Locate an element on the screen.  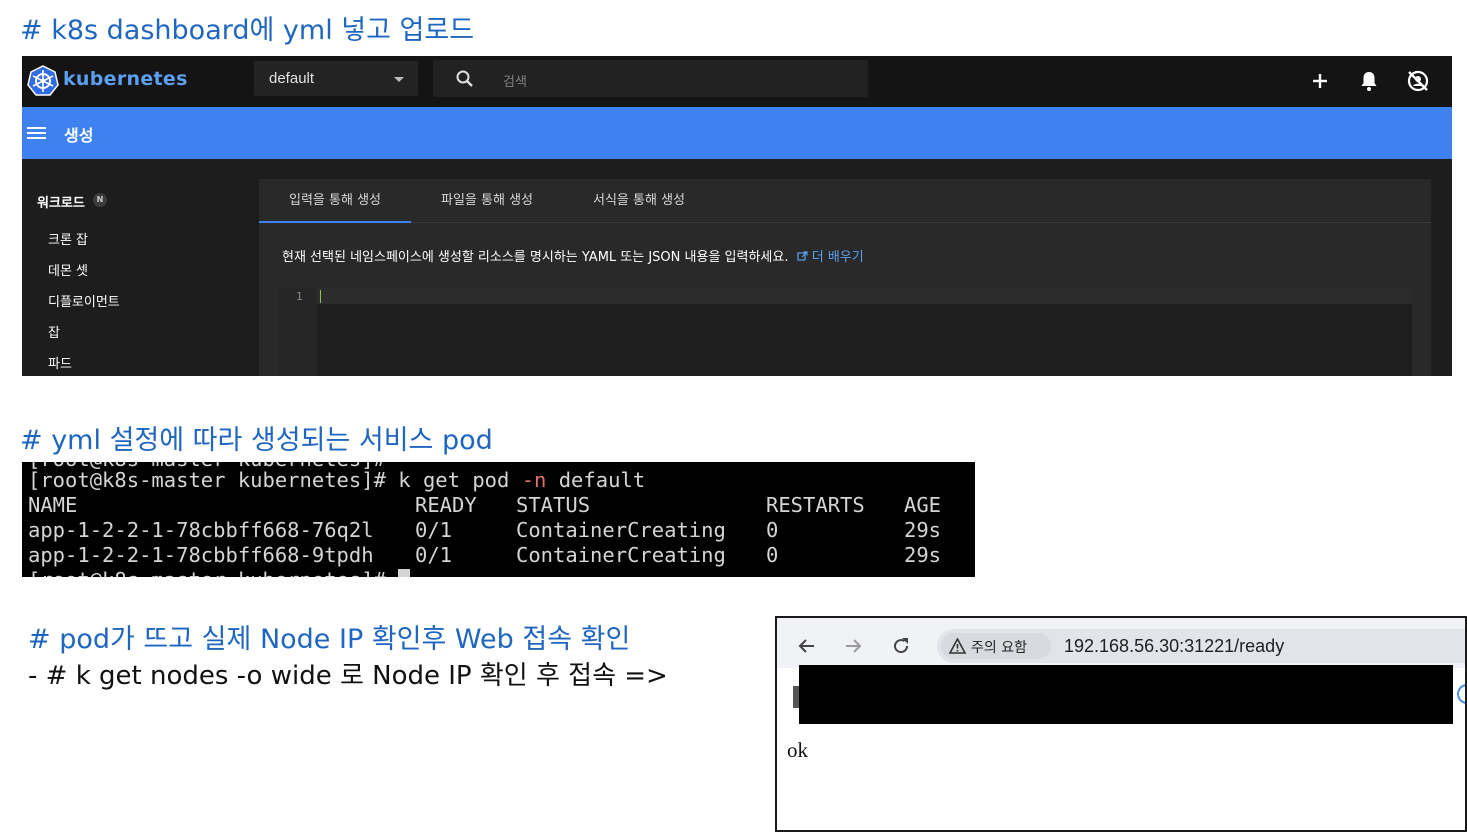
browser-window: 주의 요함 192.168.56.30:31221/ready ok is located at coordinates (1121, 724).